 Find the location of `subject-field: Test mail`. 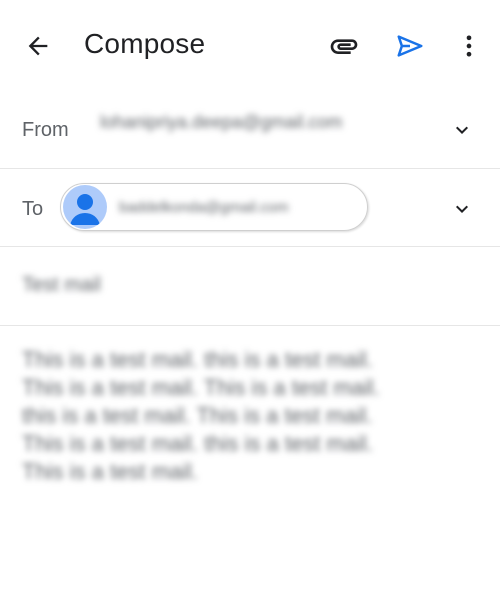

subject-field: Test mail is located at coordinates (61, 285).